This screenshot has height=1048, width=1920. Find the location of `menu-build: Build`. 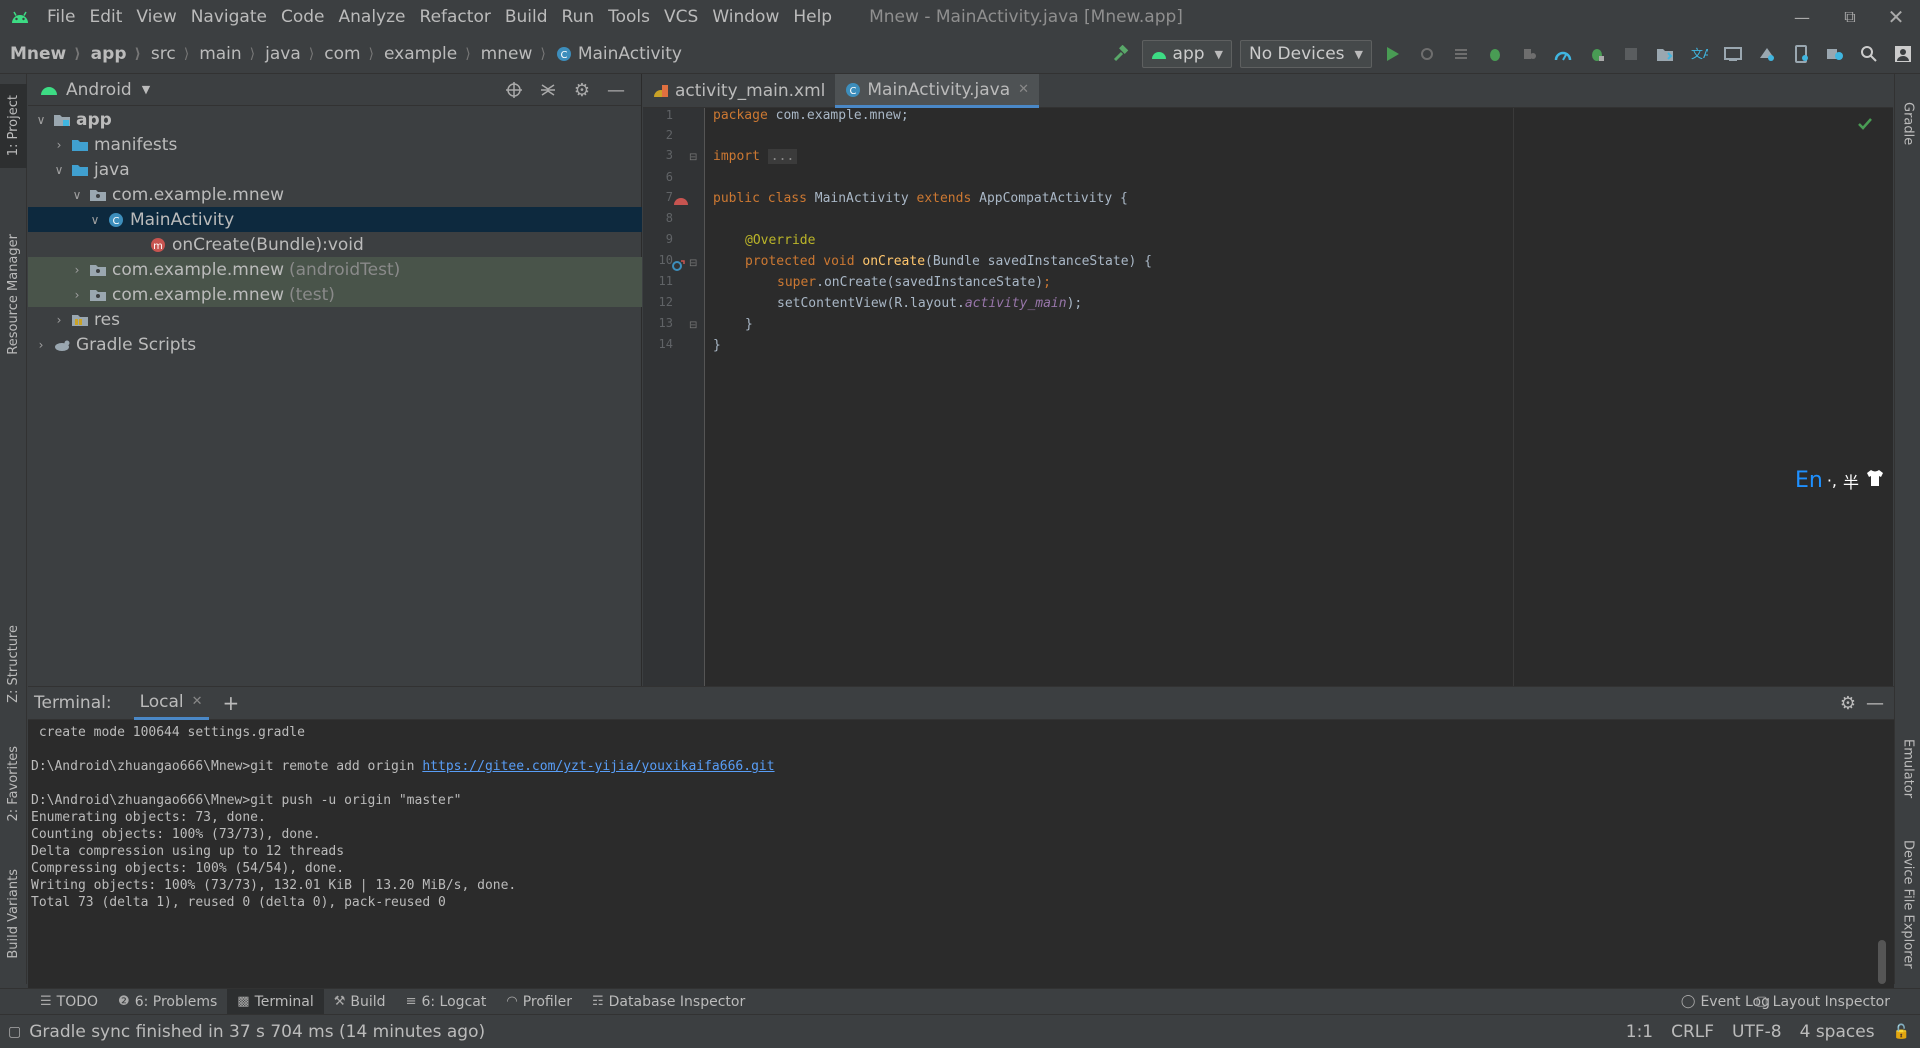

menu-build: Build is located at coordinates (526, 17).